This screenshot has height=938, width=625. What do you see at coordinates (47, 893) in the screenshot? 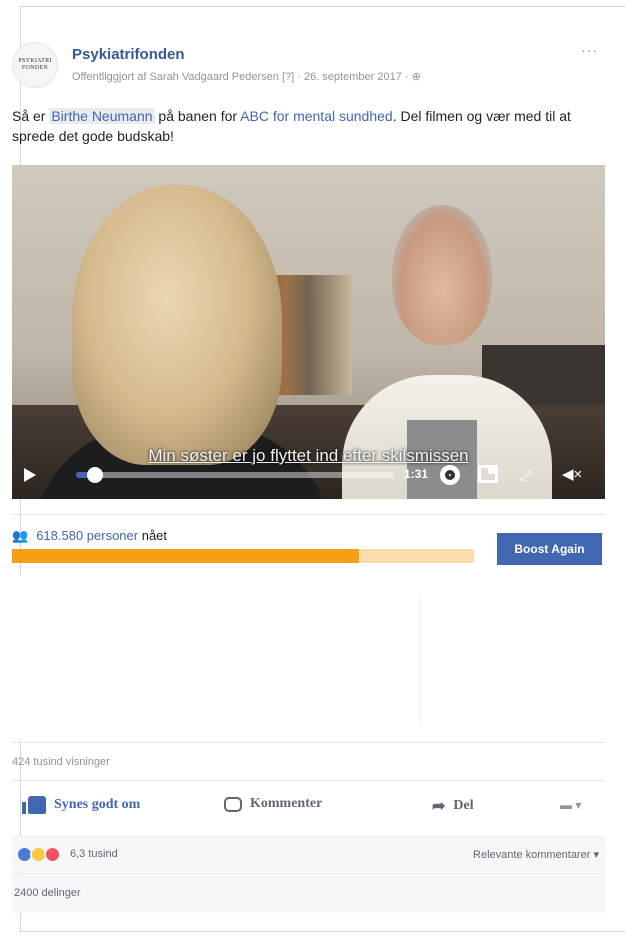
I see `shares-count: 2400 delinger` at bounding box center [47, 893].